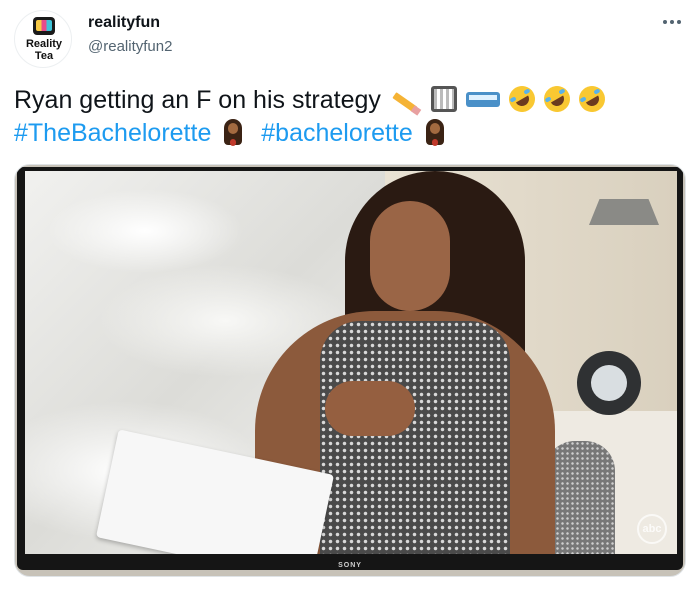  I want to click on network-logo: abc, so click(652, 529).